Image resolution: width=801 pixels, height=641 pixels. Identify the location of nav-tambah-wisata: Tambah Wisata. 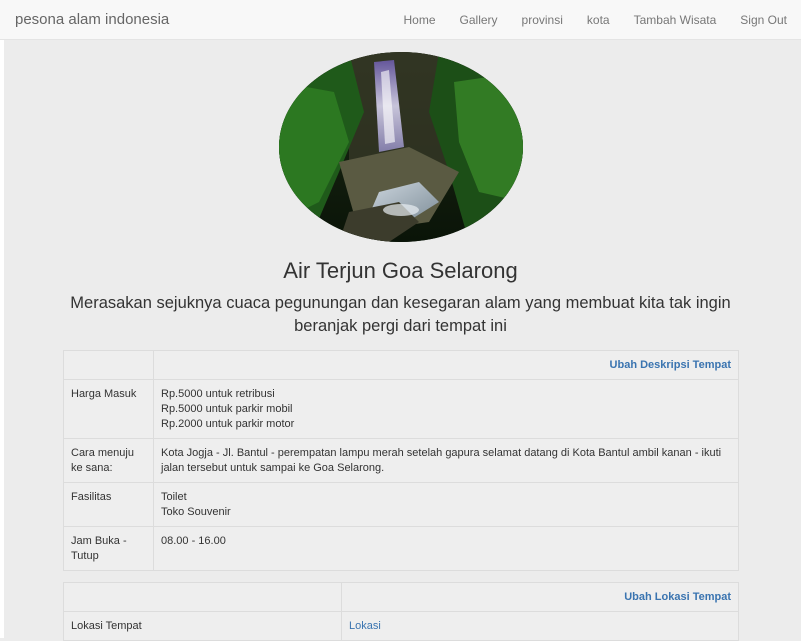
(675, 20).